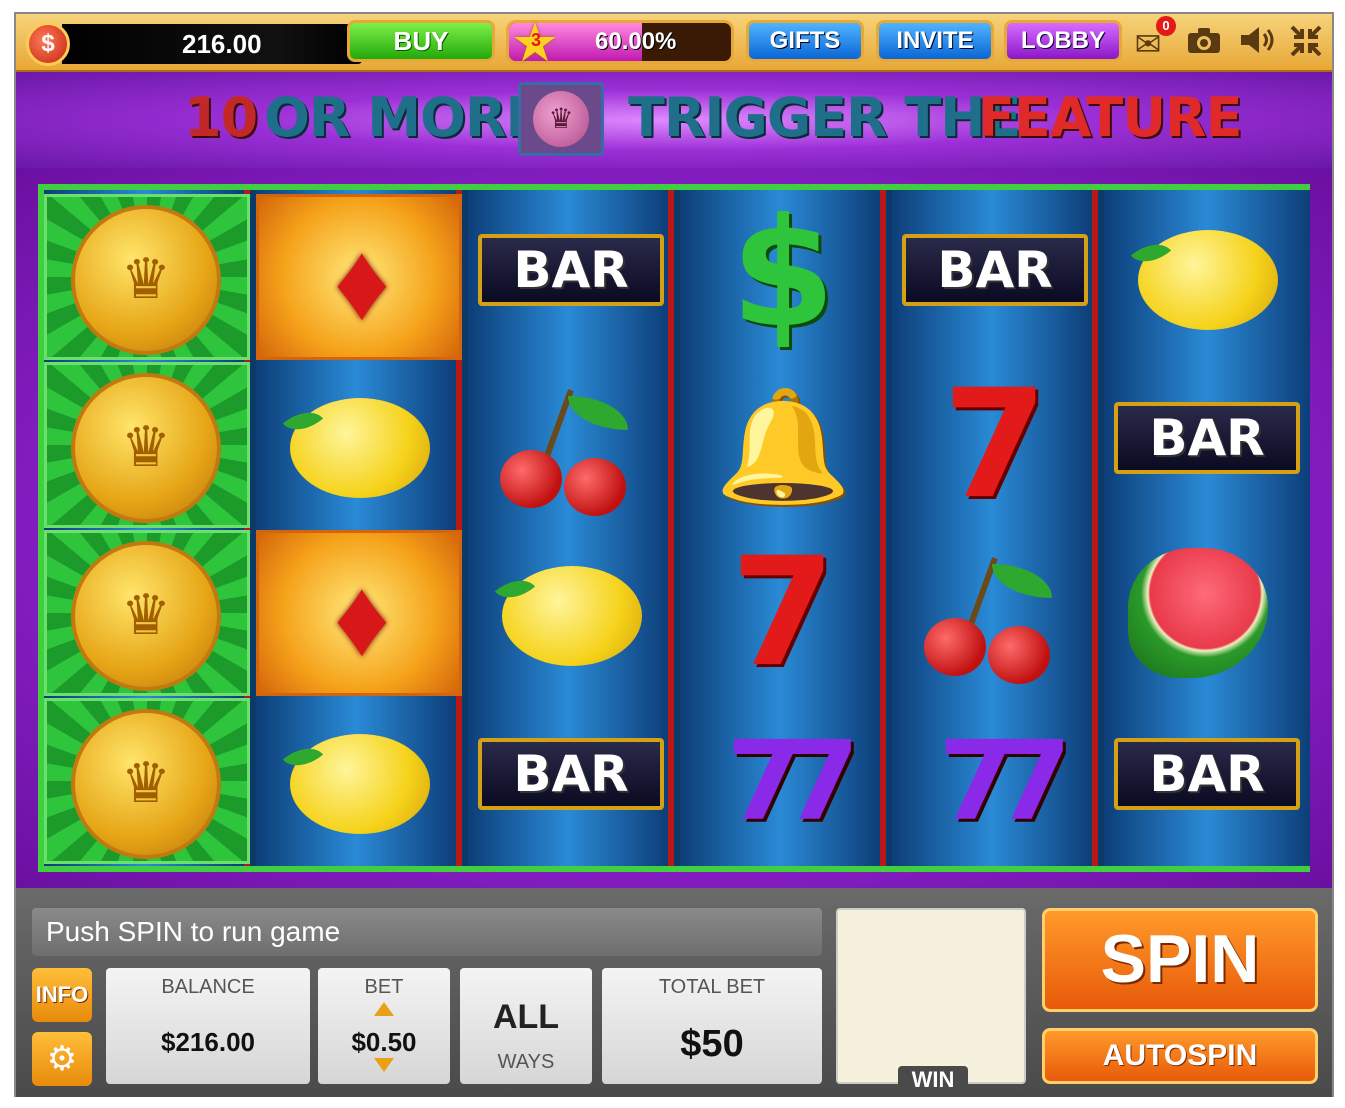 The width and height of the screenshot is (1345, 1108). I want to click on reel-3: BAR BAR, so click(571, 528).